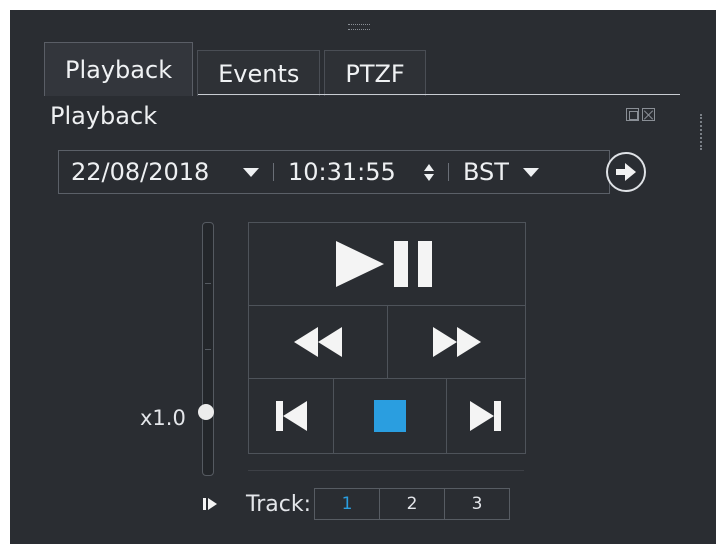 The image size is (726, 554). I want to click on play-pause-icon, so click(384, 264).